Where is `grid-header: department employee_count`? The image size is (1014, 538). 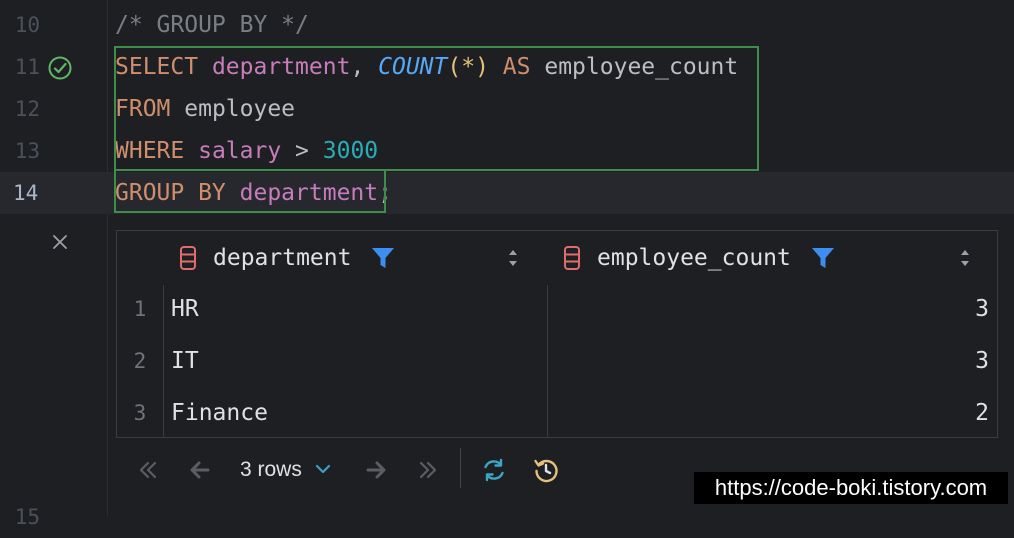 grid-header: department employee_count is located at coordinates (557, 258).